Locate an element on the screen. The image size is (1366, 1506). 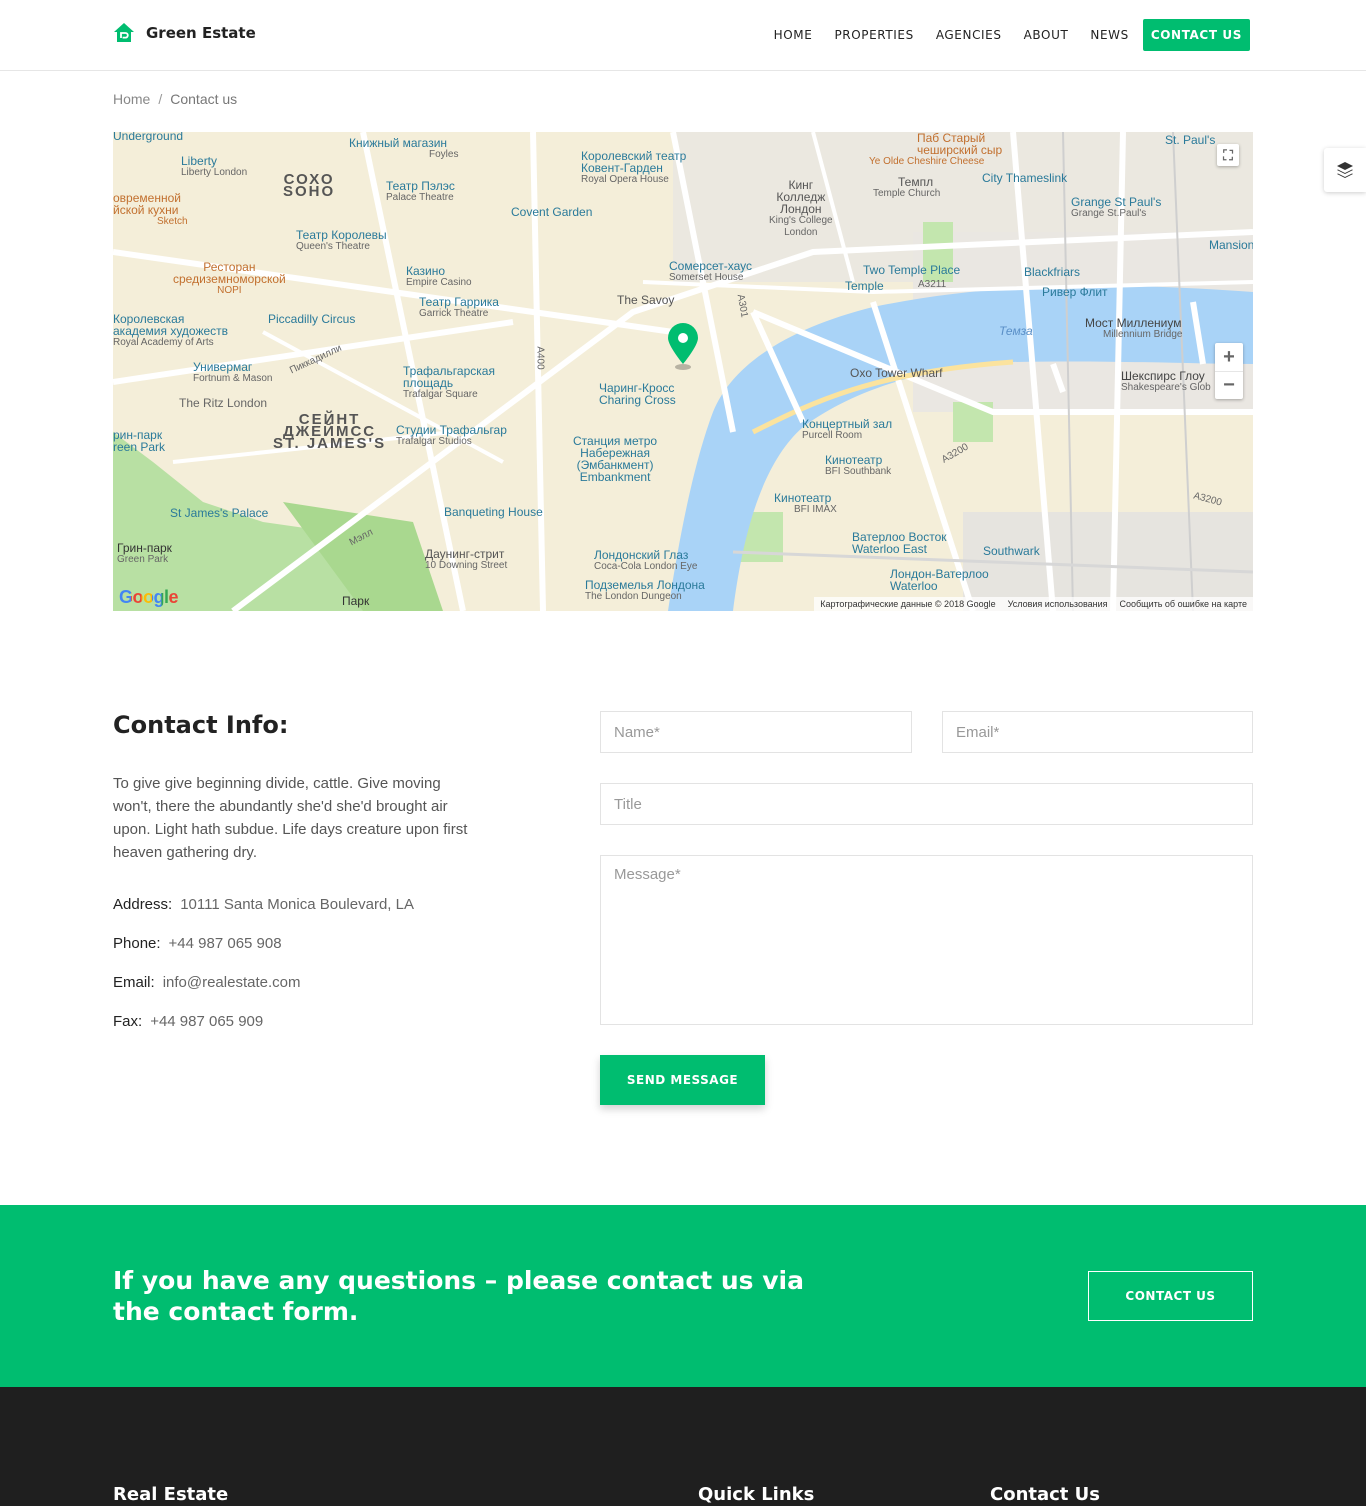
map-label-downing: Даунинг-стрит 10 Downing Street is located at coordinates (466, 559).